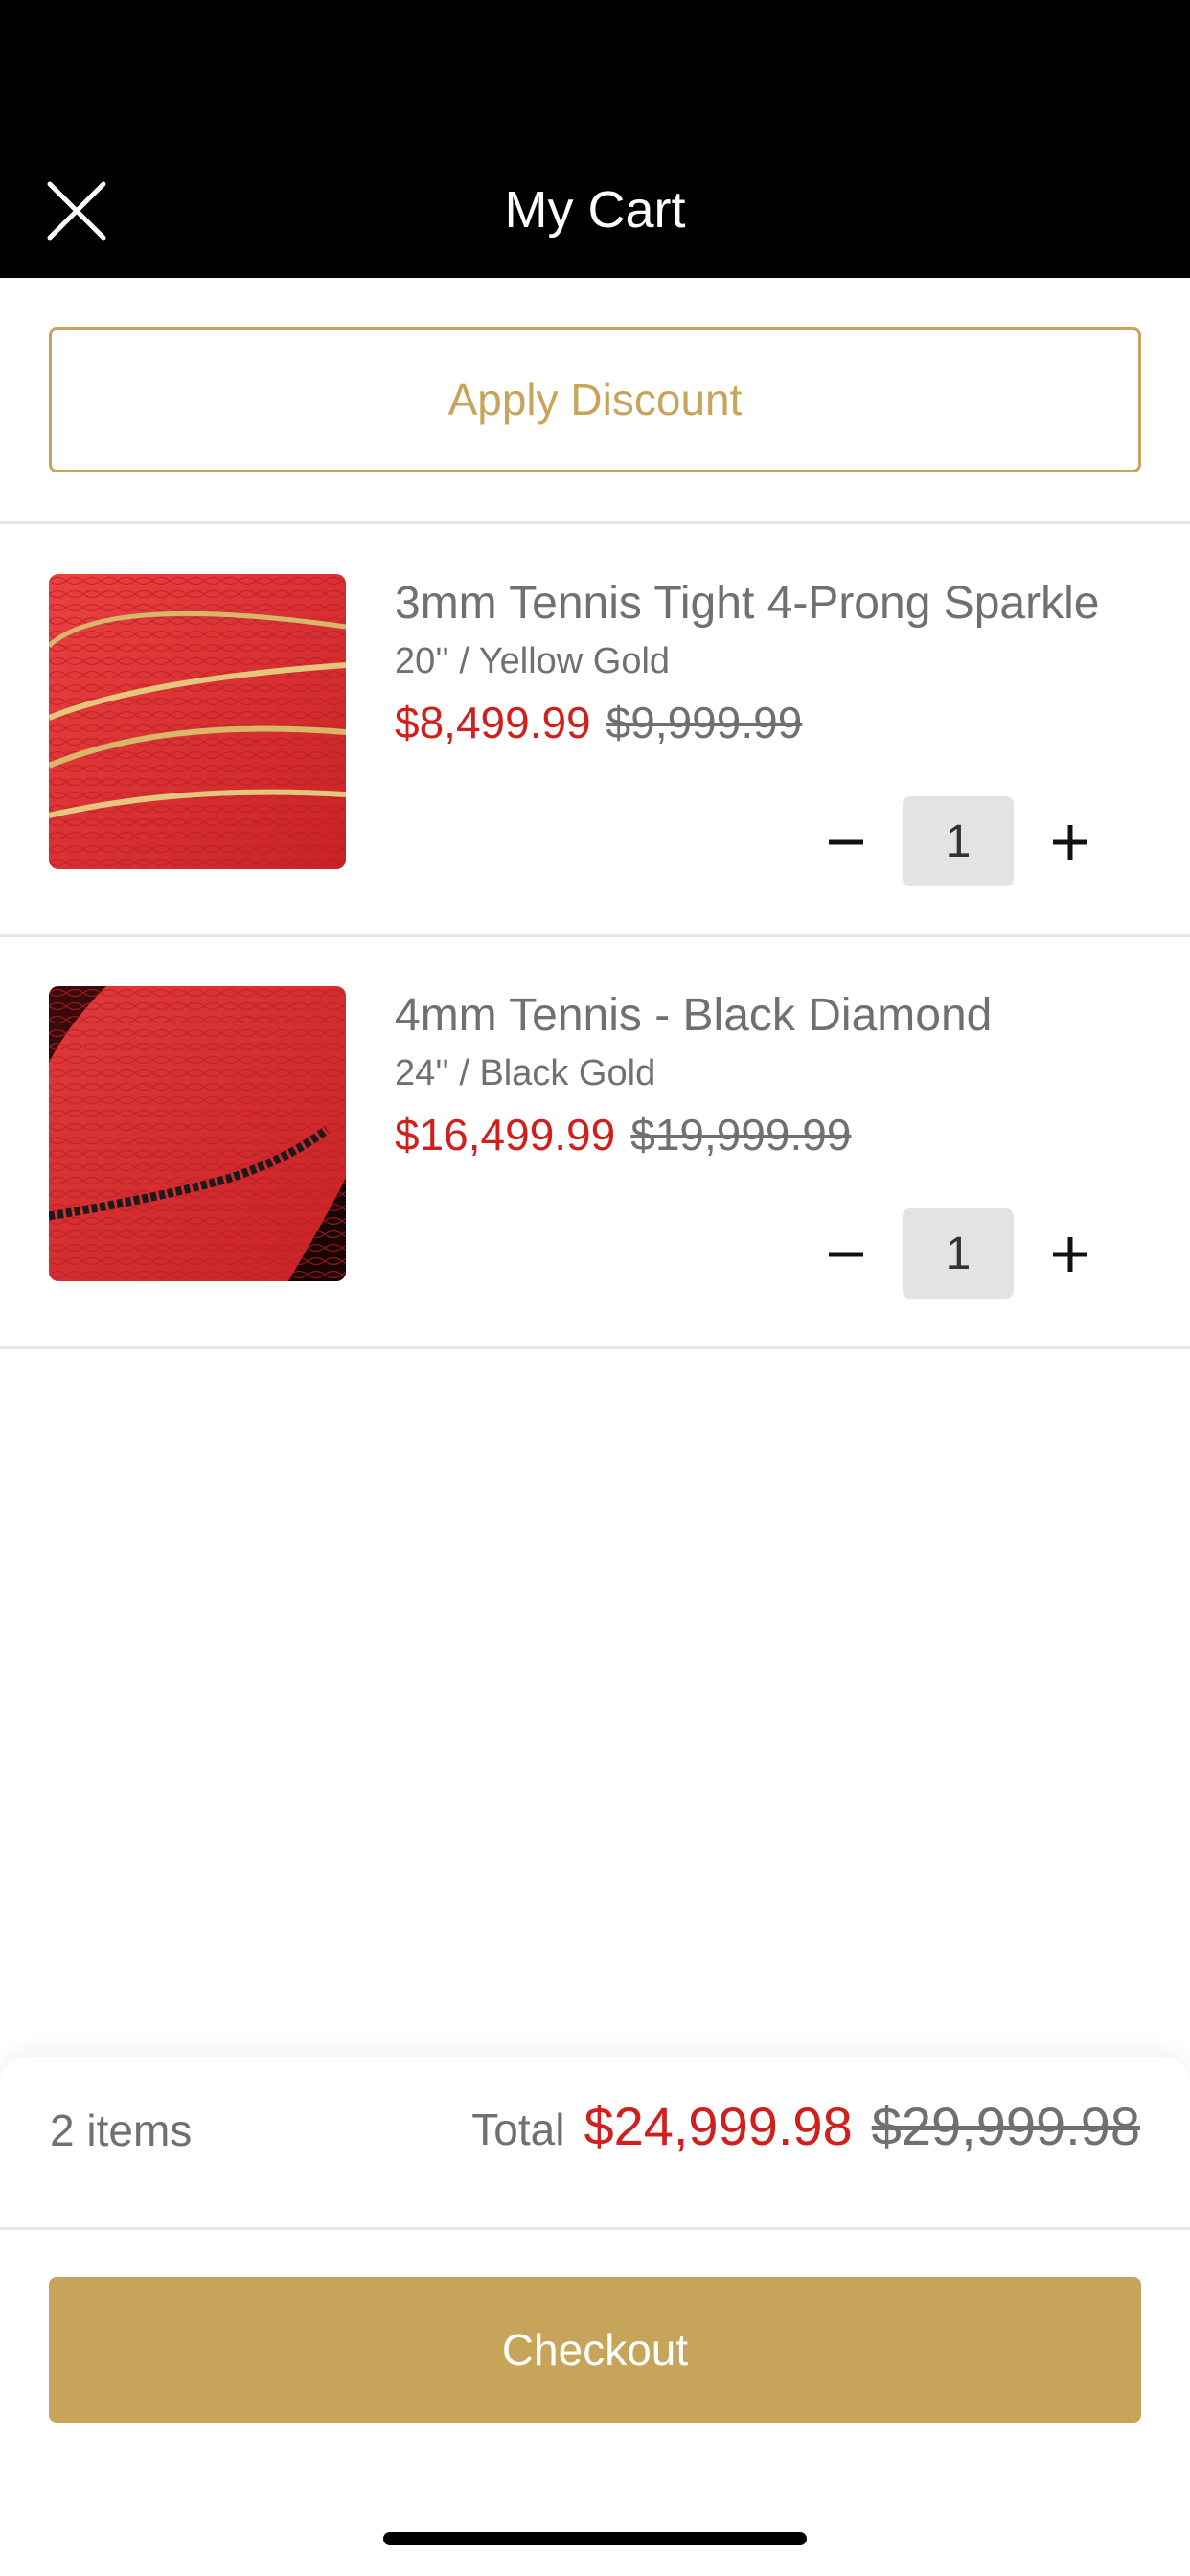 The image size is (1190, 2576). I want to click on page-title: My Cart, so click(595, 210).